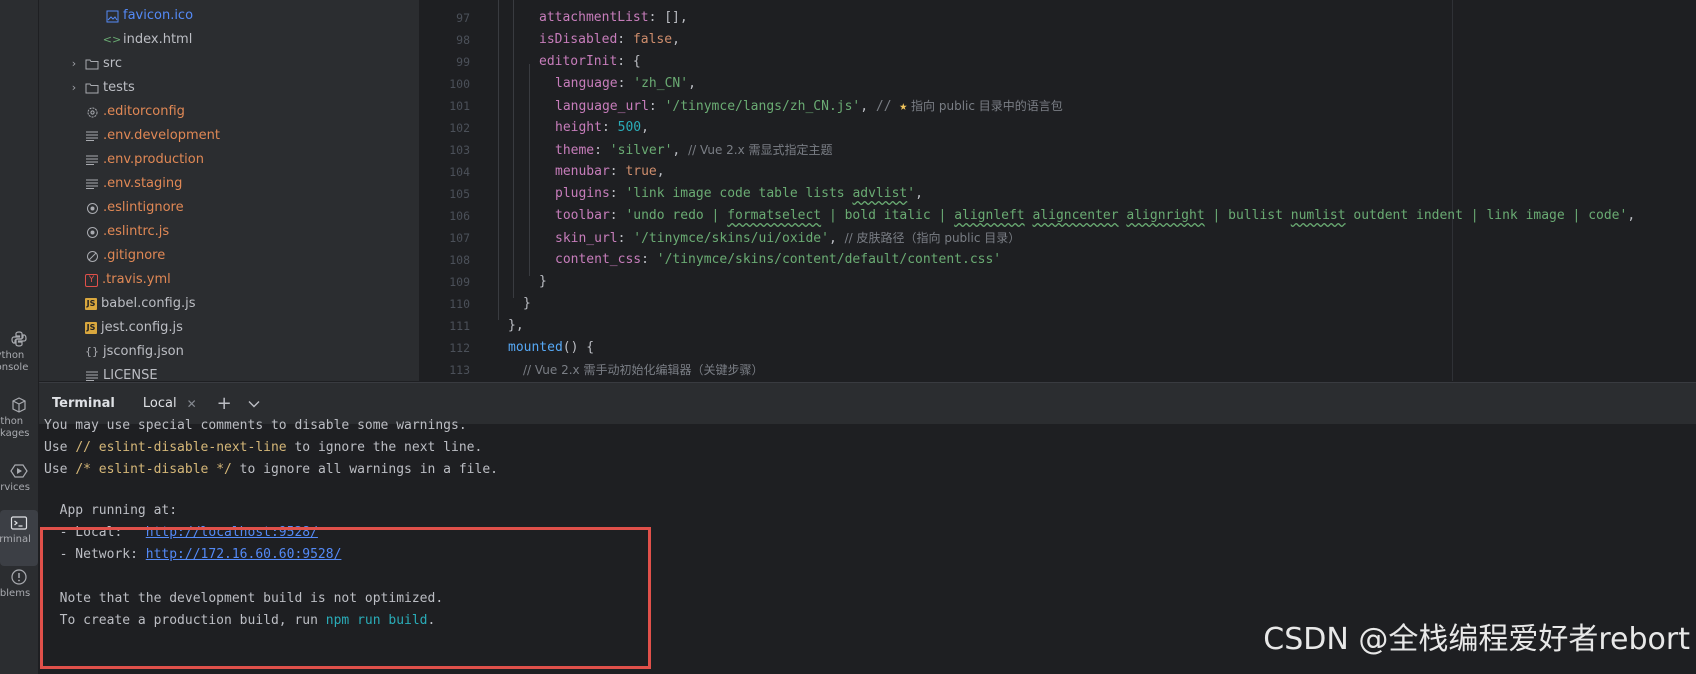 This screenshot has width=1696, height=674. Describe the element at coordinates (143, 183) in the screenshot. I see `tree-item-label: .env.staging` at that location.